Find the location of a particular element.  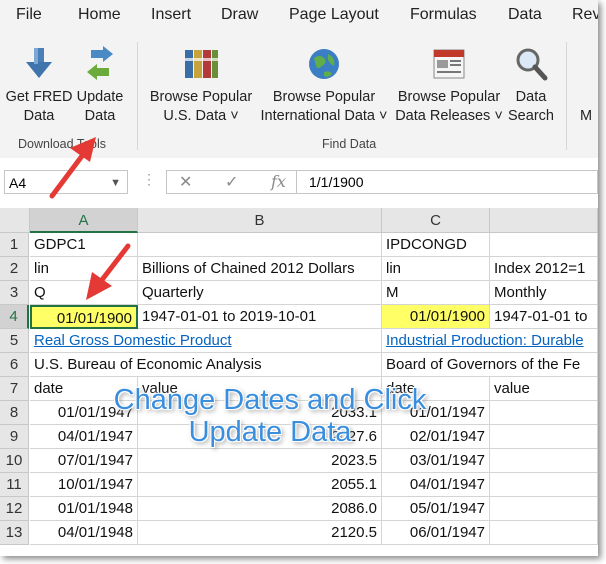

update-label-1: Update is located at coordinates (100, 97).